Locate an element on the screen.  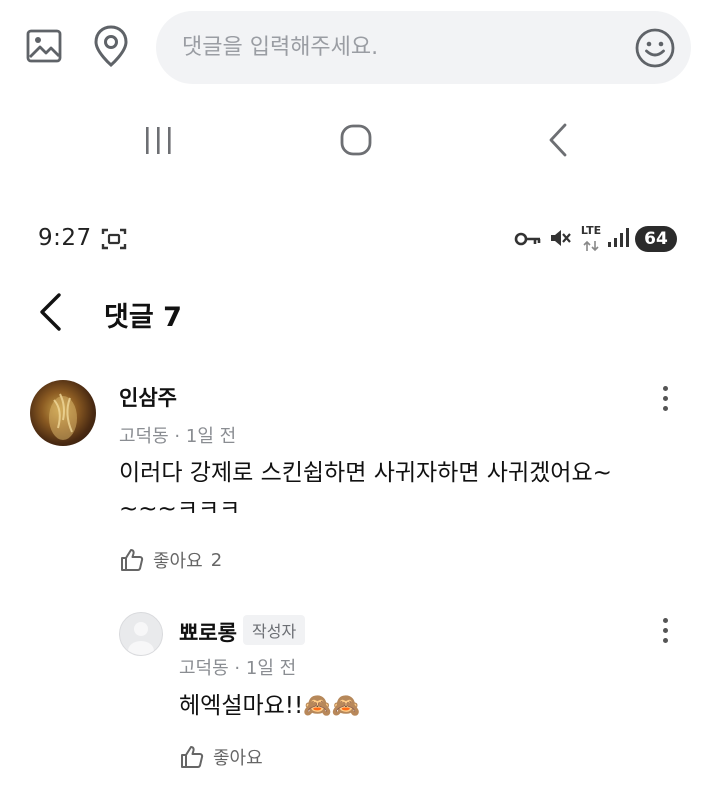
reply-meta: 고덕동 · 1일 전 is located at coordinates (237, 667).